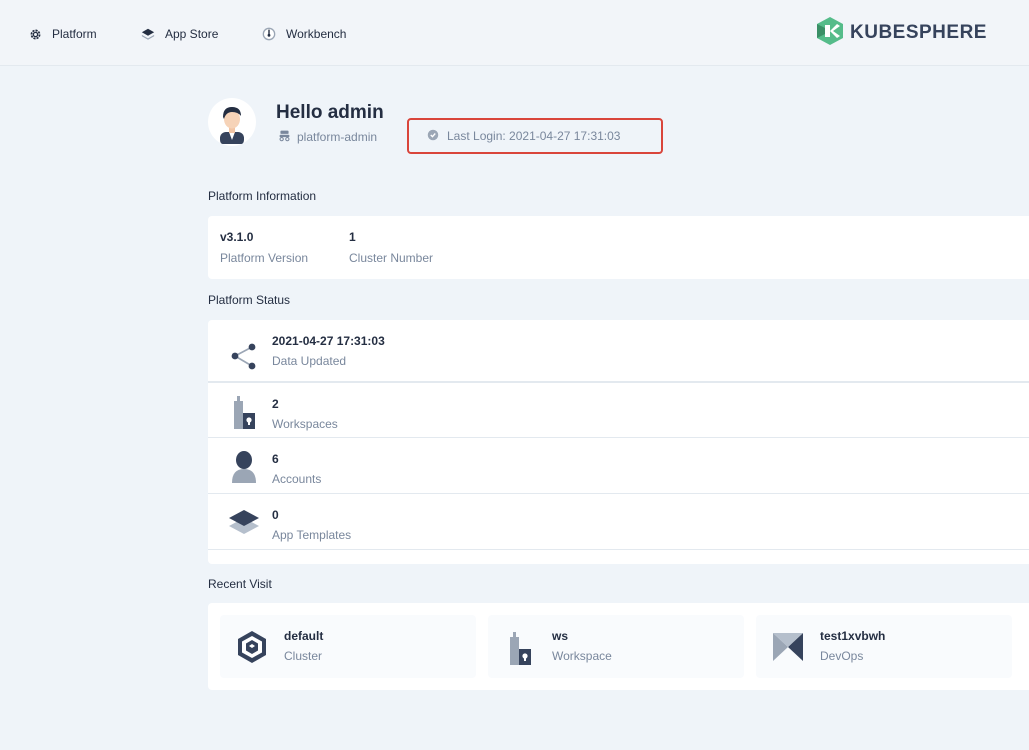  What do you see at coordinates (316, 34) in the screenshot?
I see `nav-workbench-label: Workbench` at bounding box center [316, 34].